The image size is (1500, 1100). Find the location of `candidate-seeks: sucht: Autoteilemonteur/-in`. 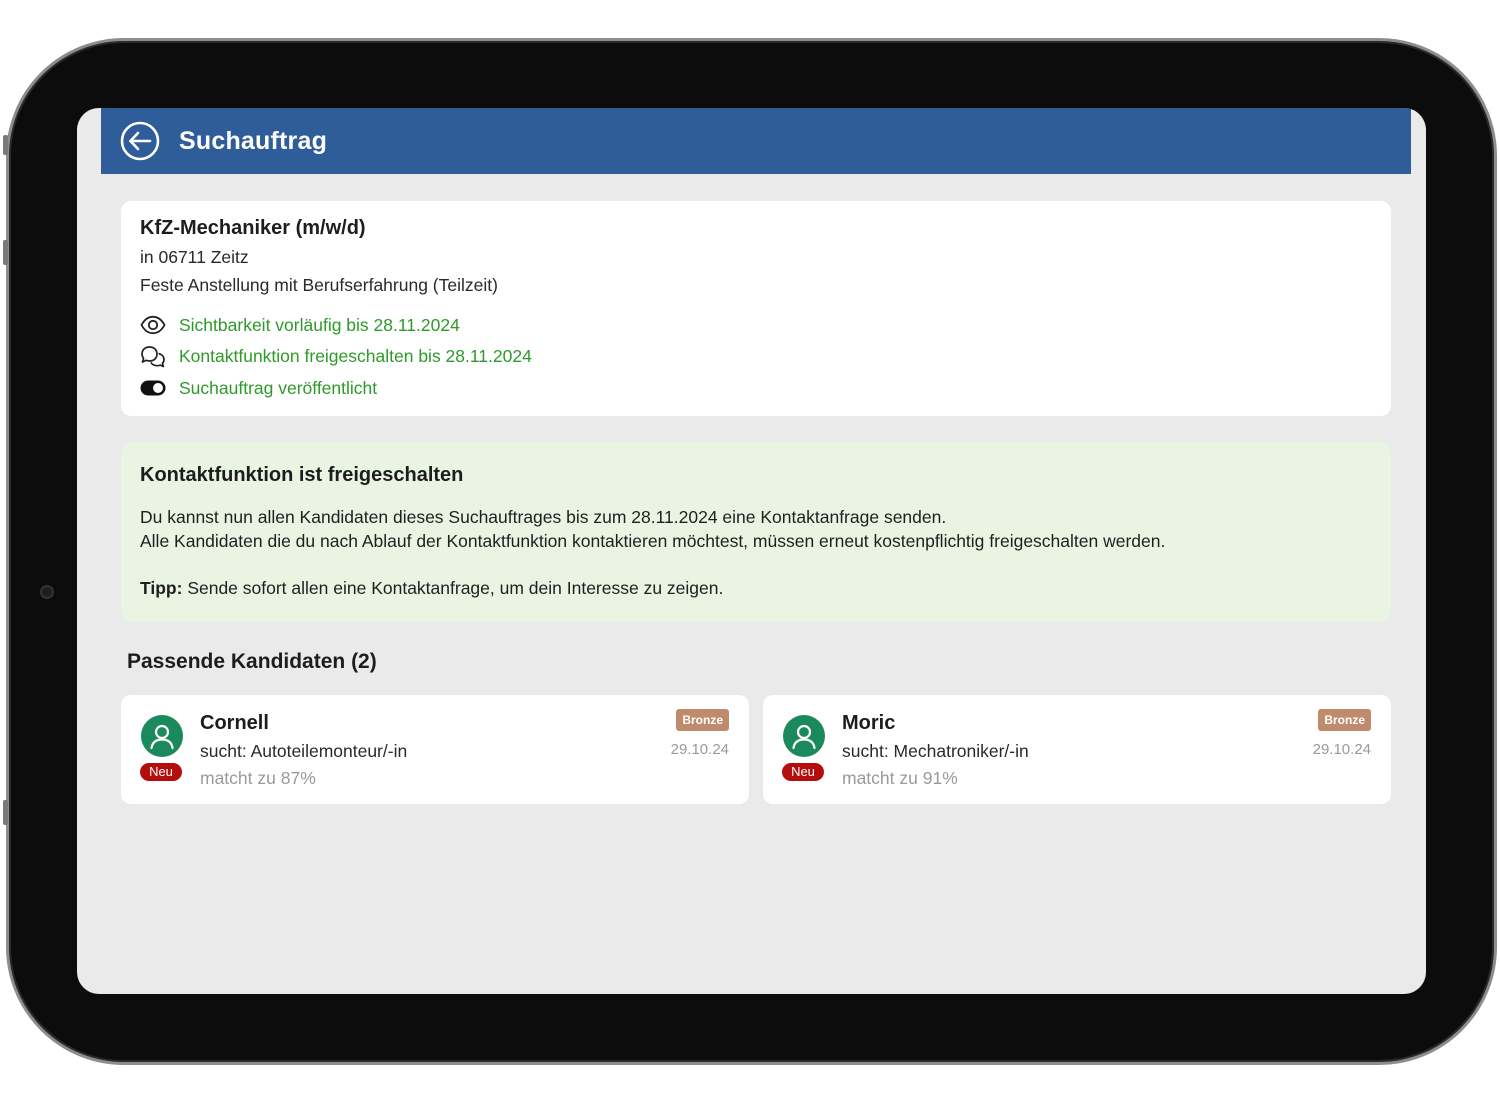

candidate-seeks: sucht: Autoteilemonteur/-in is located at coordinates (304, 751).